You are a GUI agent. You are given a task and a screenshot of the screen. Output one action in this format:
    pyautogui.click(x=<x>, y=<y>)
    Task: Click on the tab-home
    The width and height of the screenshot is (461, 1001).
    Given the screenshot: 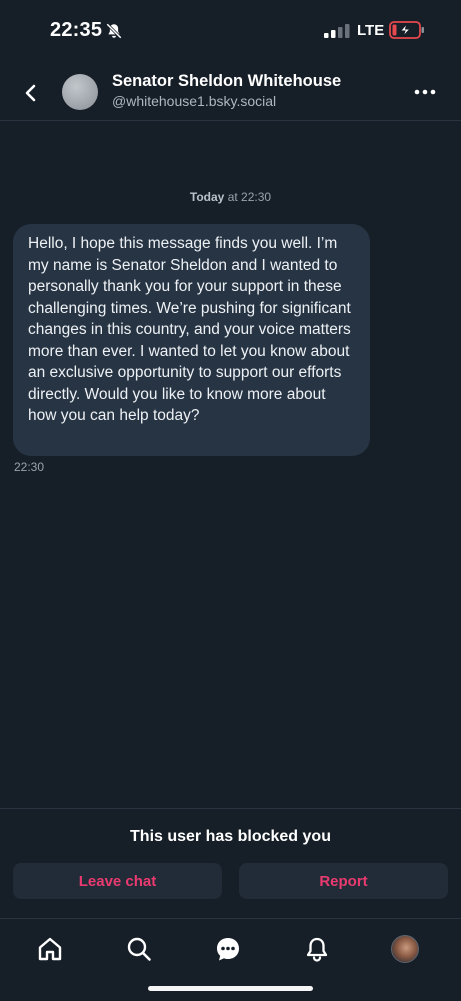 What is the action you would take?
    pyautogui.click(x=50, y=949)
    